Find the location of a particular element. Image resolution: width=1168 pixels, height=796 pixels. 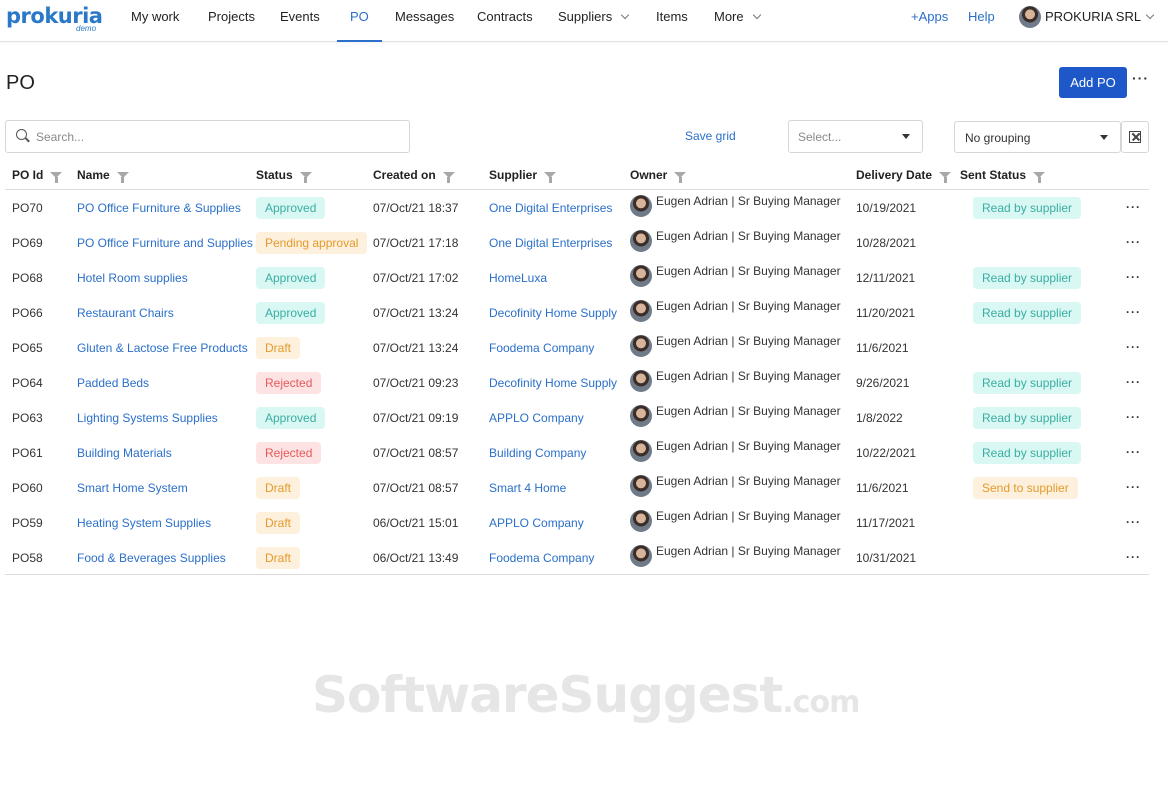

supplier-link: Smart 4 Home is located at coordinates (527, 488).